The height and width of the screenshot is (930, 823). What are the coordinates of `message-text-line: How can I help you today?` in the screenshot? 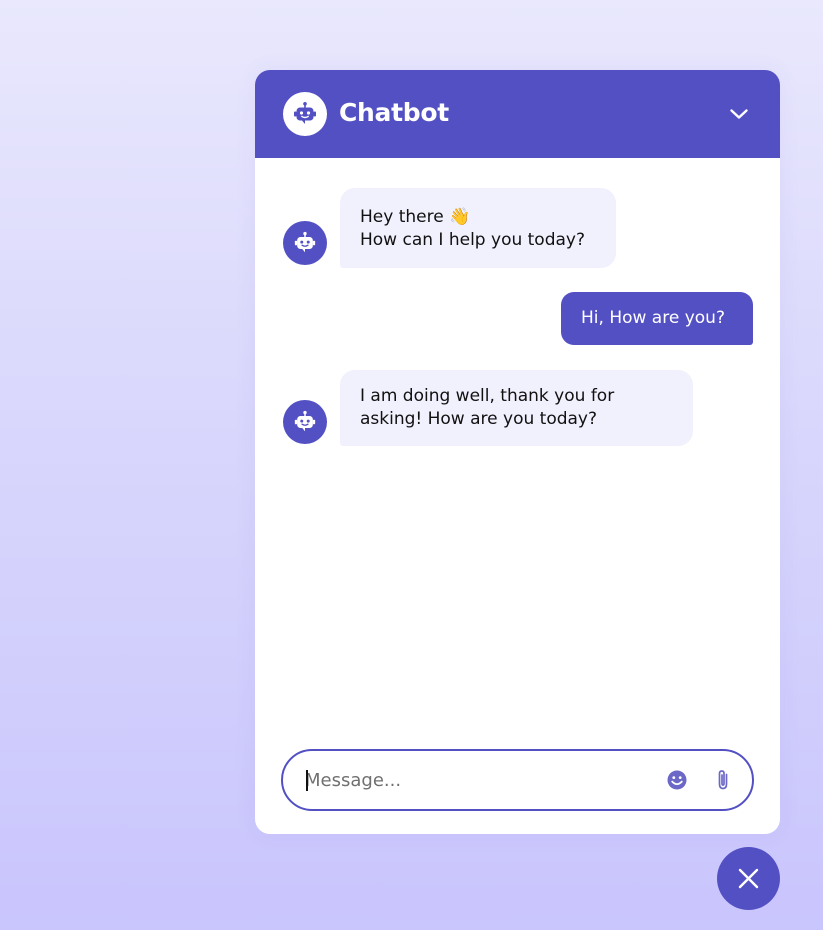 It's located at (473, 240).